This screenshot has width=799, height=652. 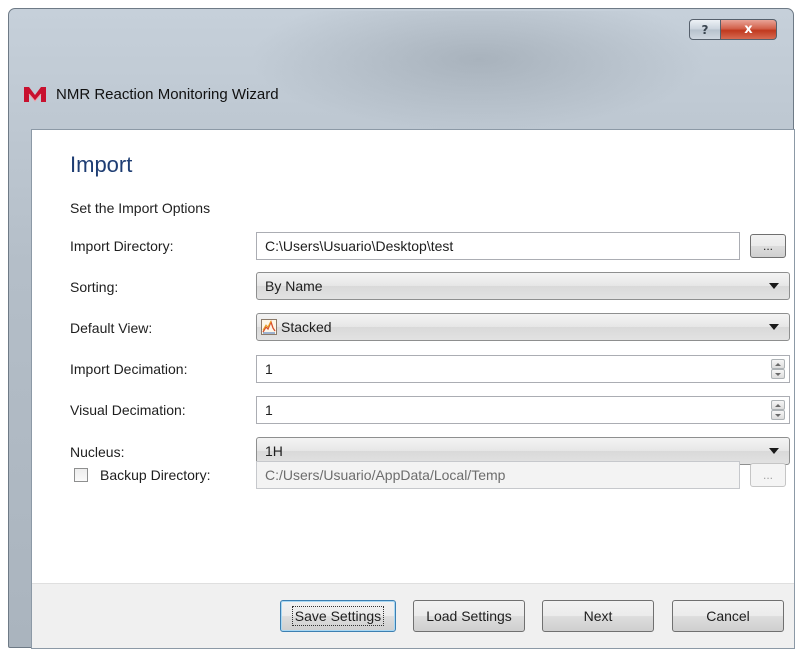 What do you see at coordinates (523, 286) in the screenshot?
I see `sorting-dropdown: By Name` at bounding box center [523, 286].